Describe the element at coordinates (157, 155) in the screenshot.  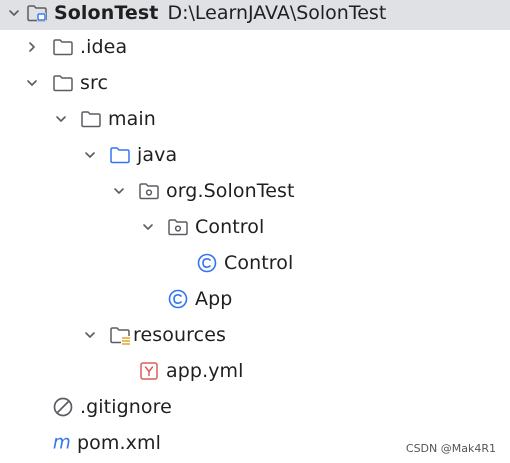
I see `tree-label-java: java` at that location.